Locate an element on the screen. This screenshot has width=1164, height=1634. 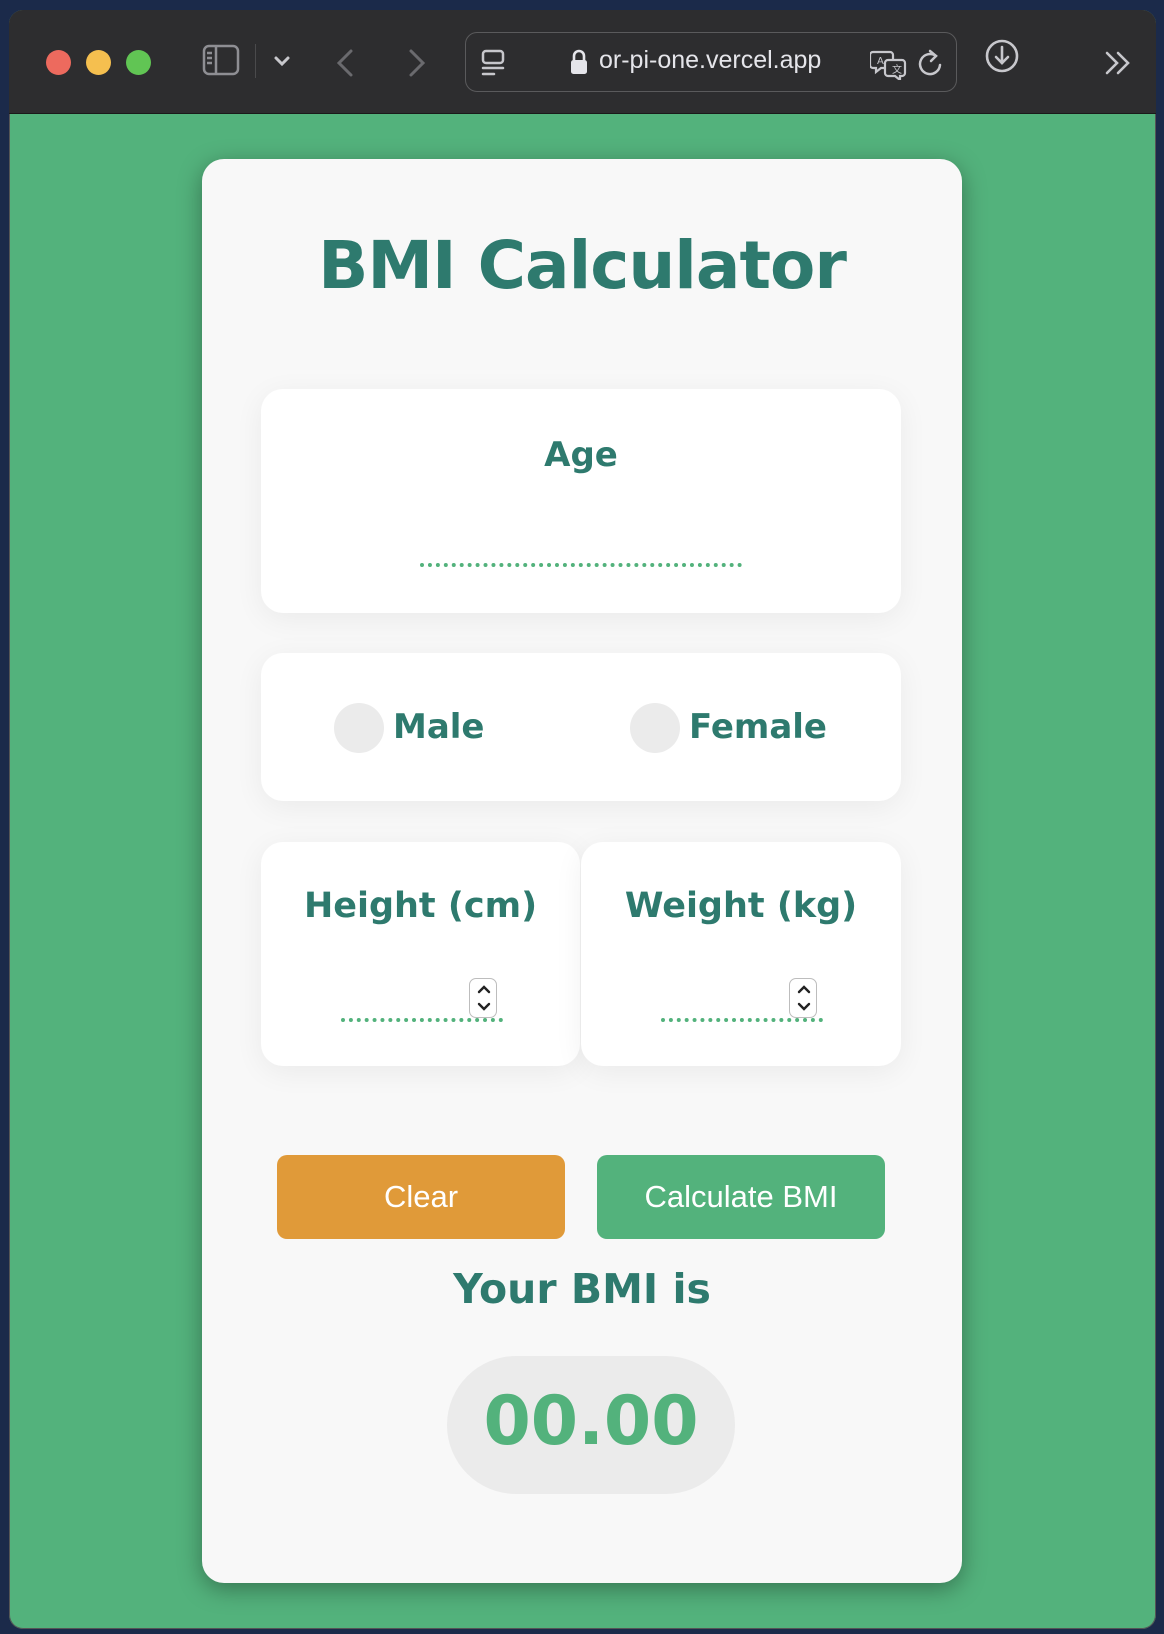
toolbar-separator is located at coordinates (255, 61).